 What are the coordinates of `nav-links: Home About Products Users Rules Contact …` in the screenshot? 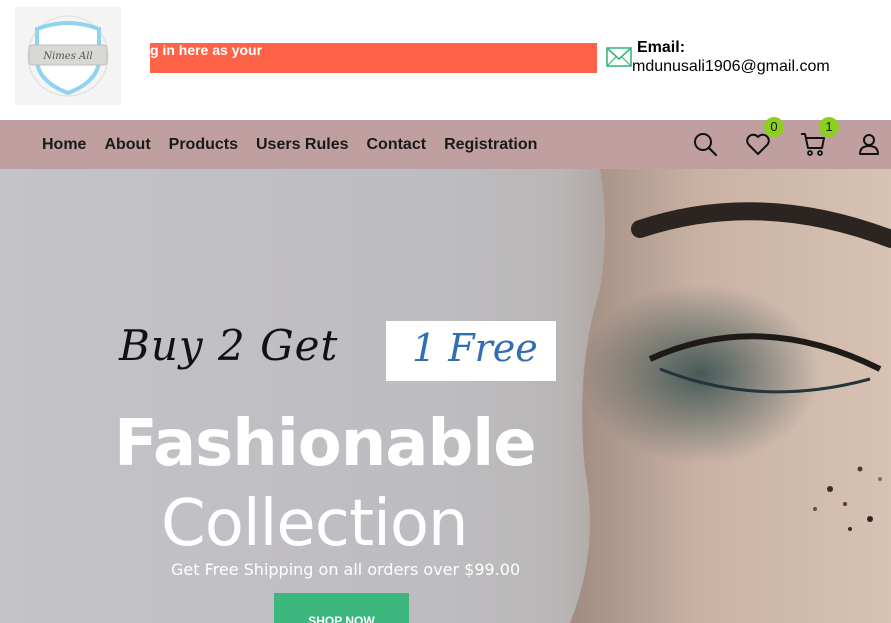 It's located at (298, 144).